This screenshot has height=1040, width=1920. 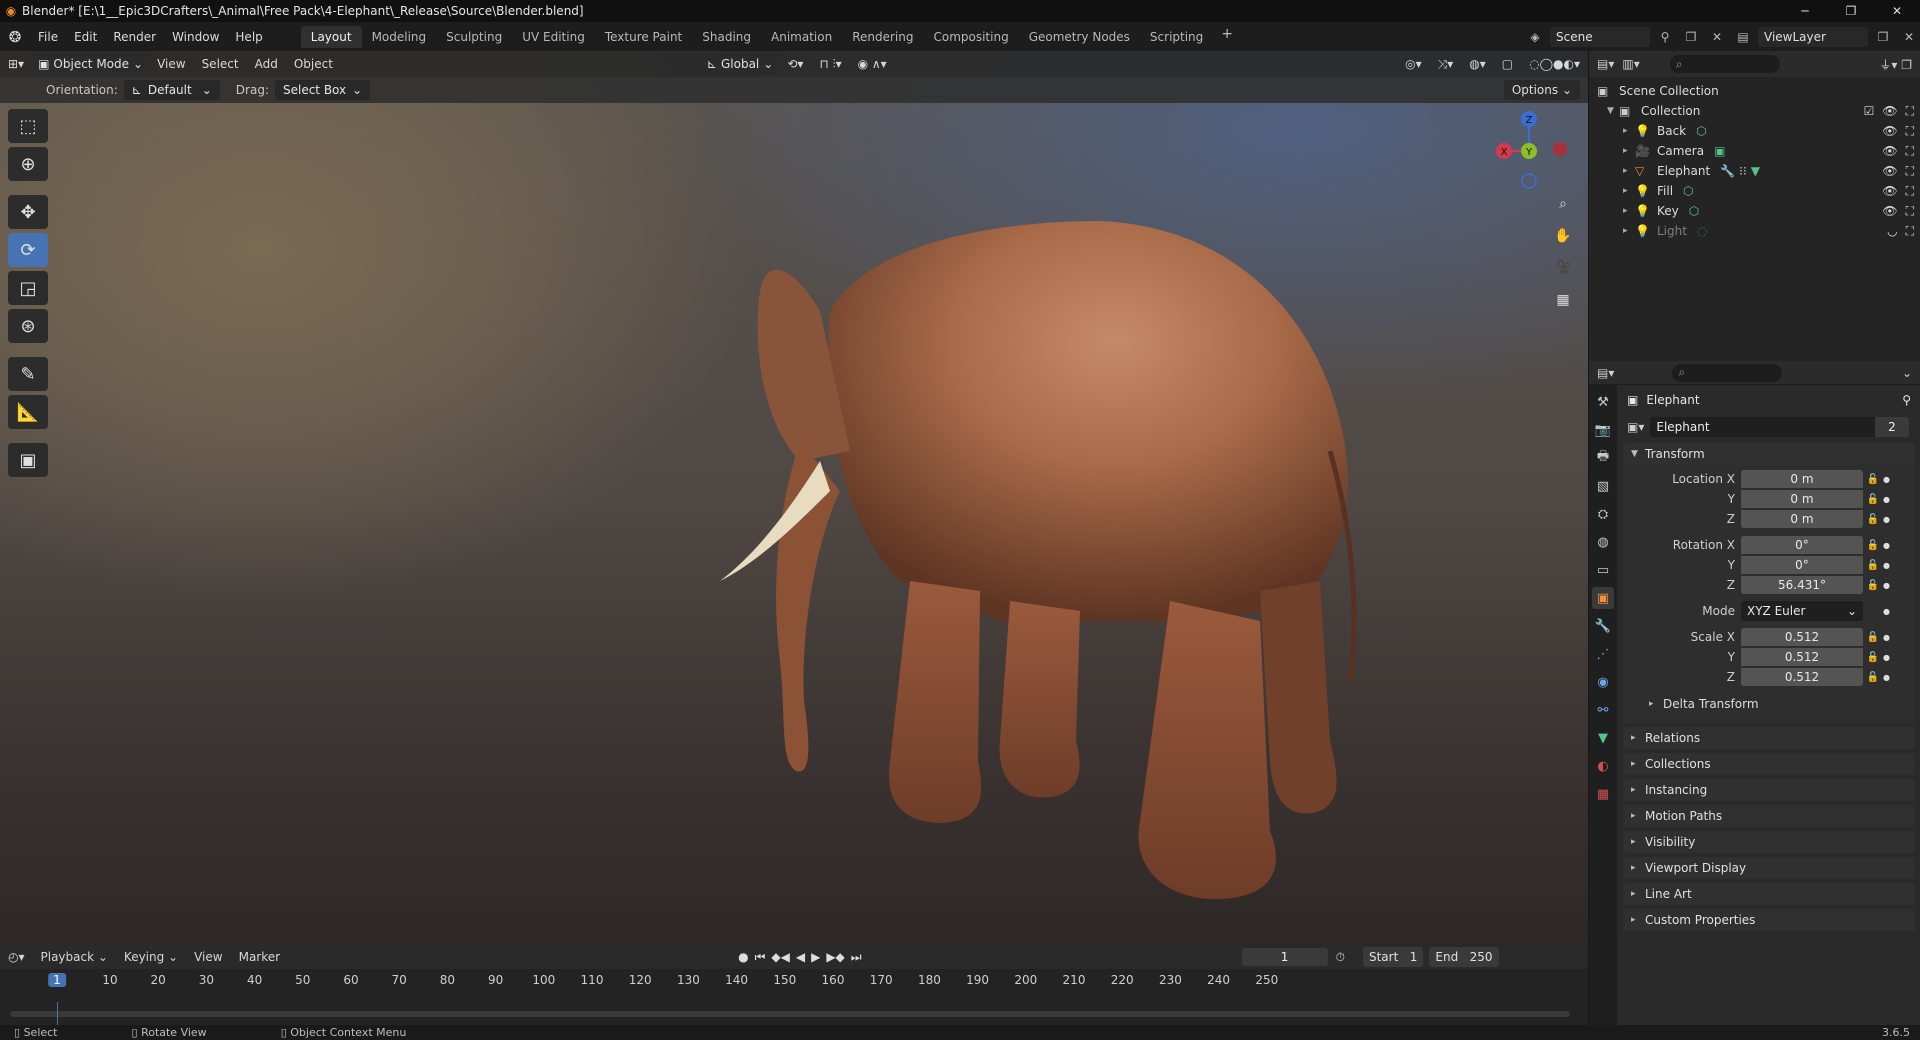 I want to click on location-z-field: 0 m, so click(x=1802, y=519).